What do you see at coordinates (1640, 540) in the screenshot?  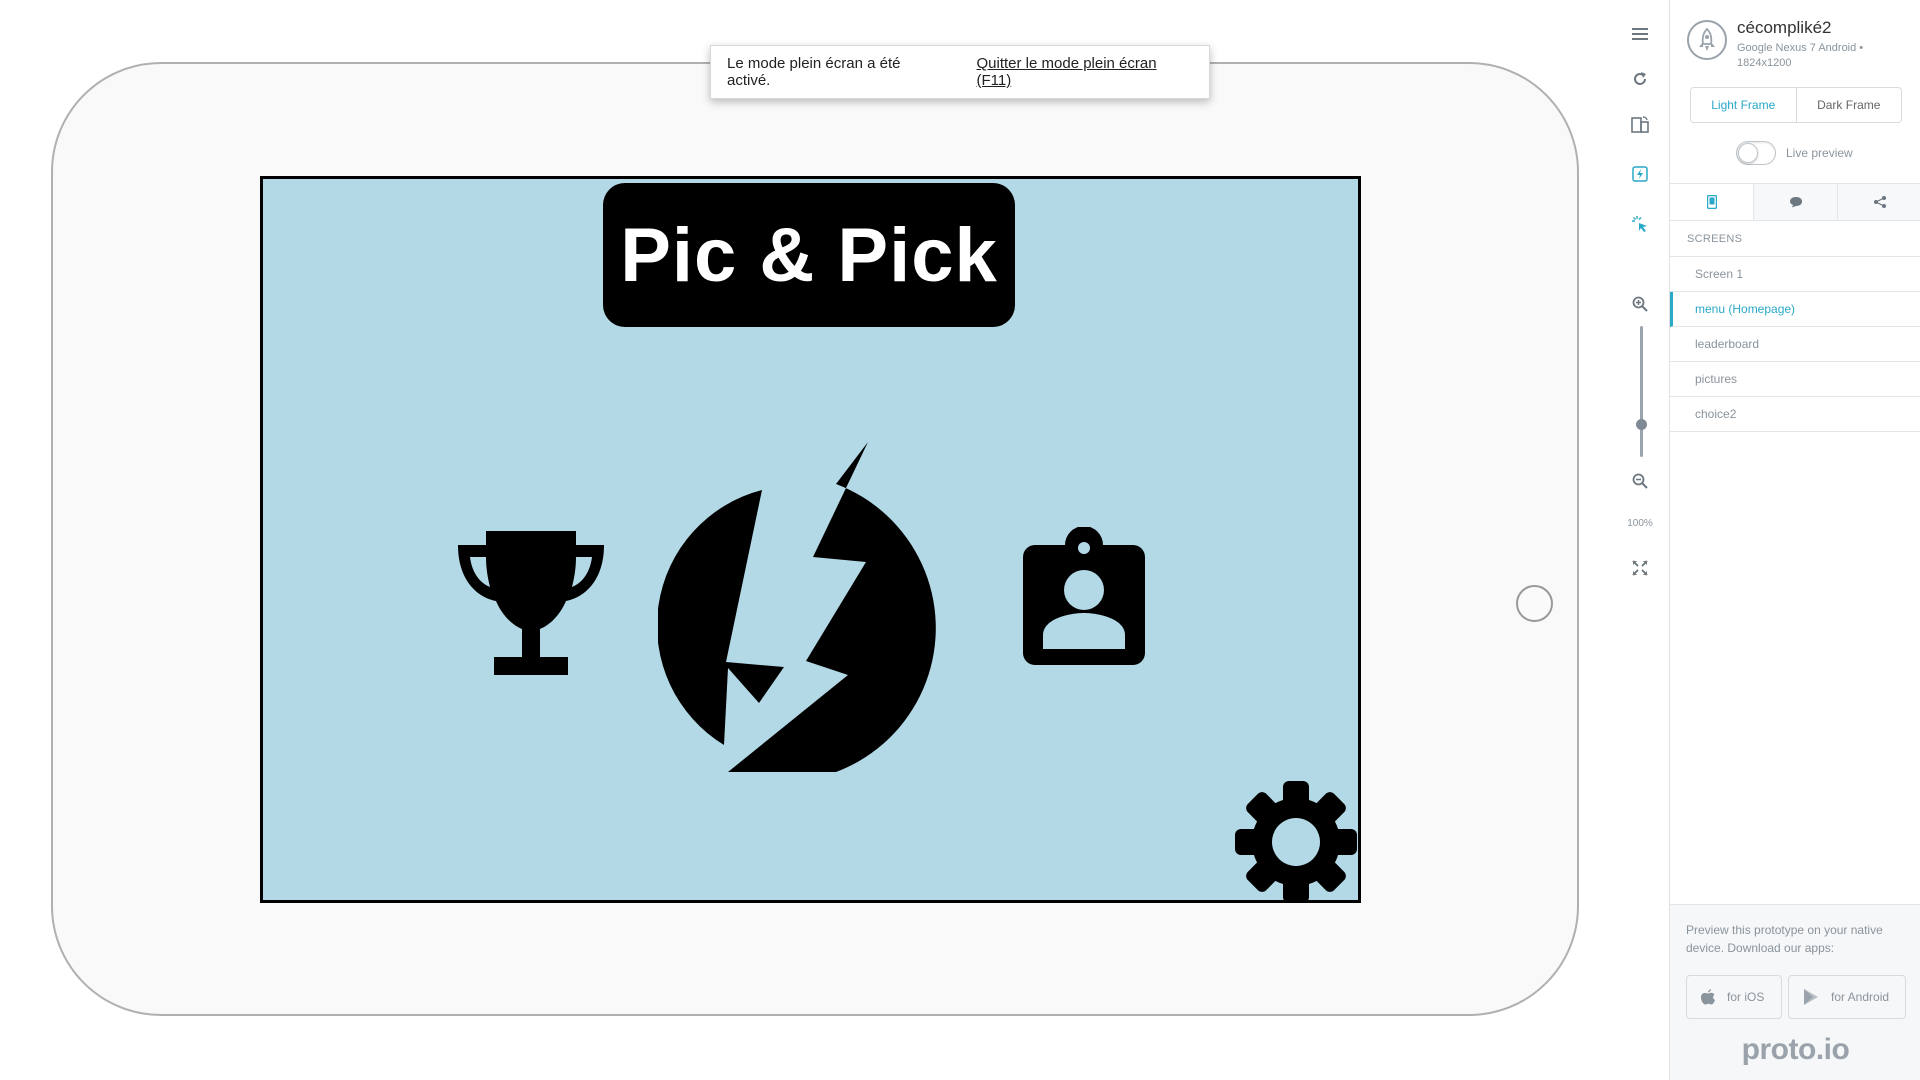 I see `preview-toolbar: 100%` at bounding box center [1640, 540].